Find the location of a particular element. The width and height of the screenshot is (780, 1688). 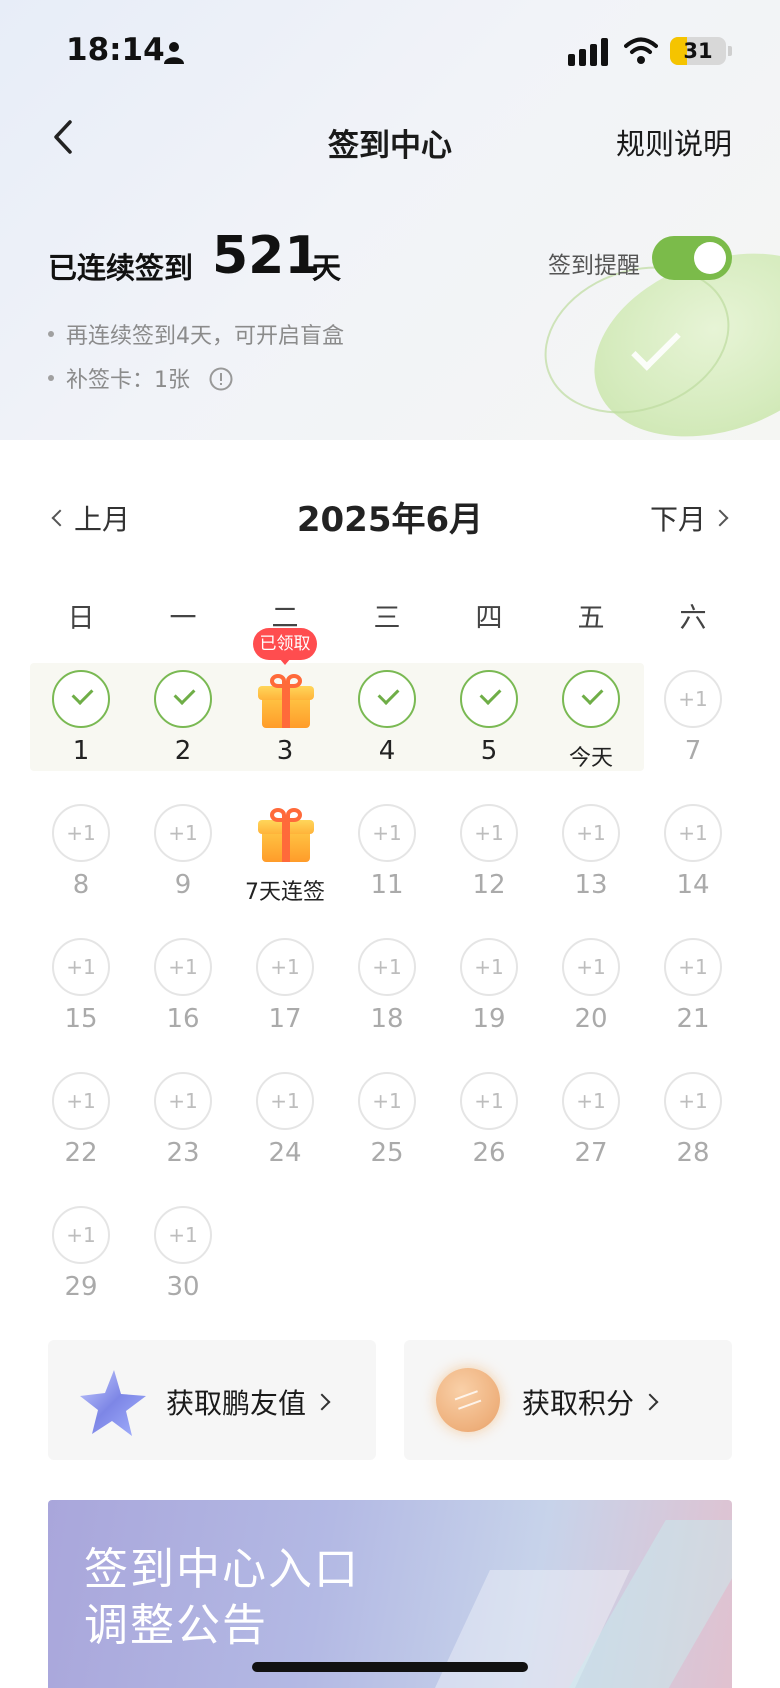

calendar-day: 2 is located at coordinates (183, 719).